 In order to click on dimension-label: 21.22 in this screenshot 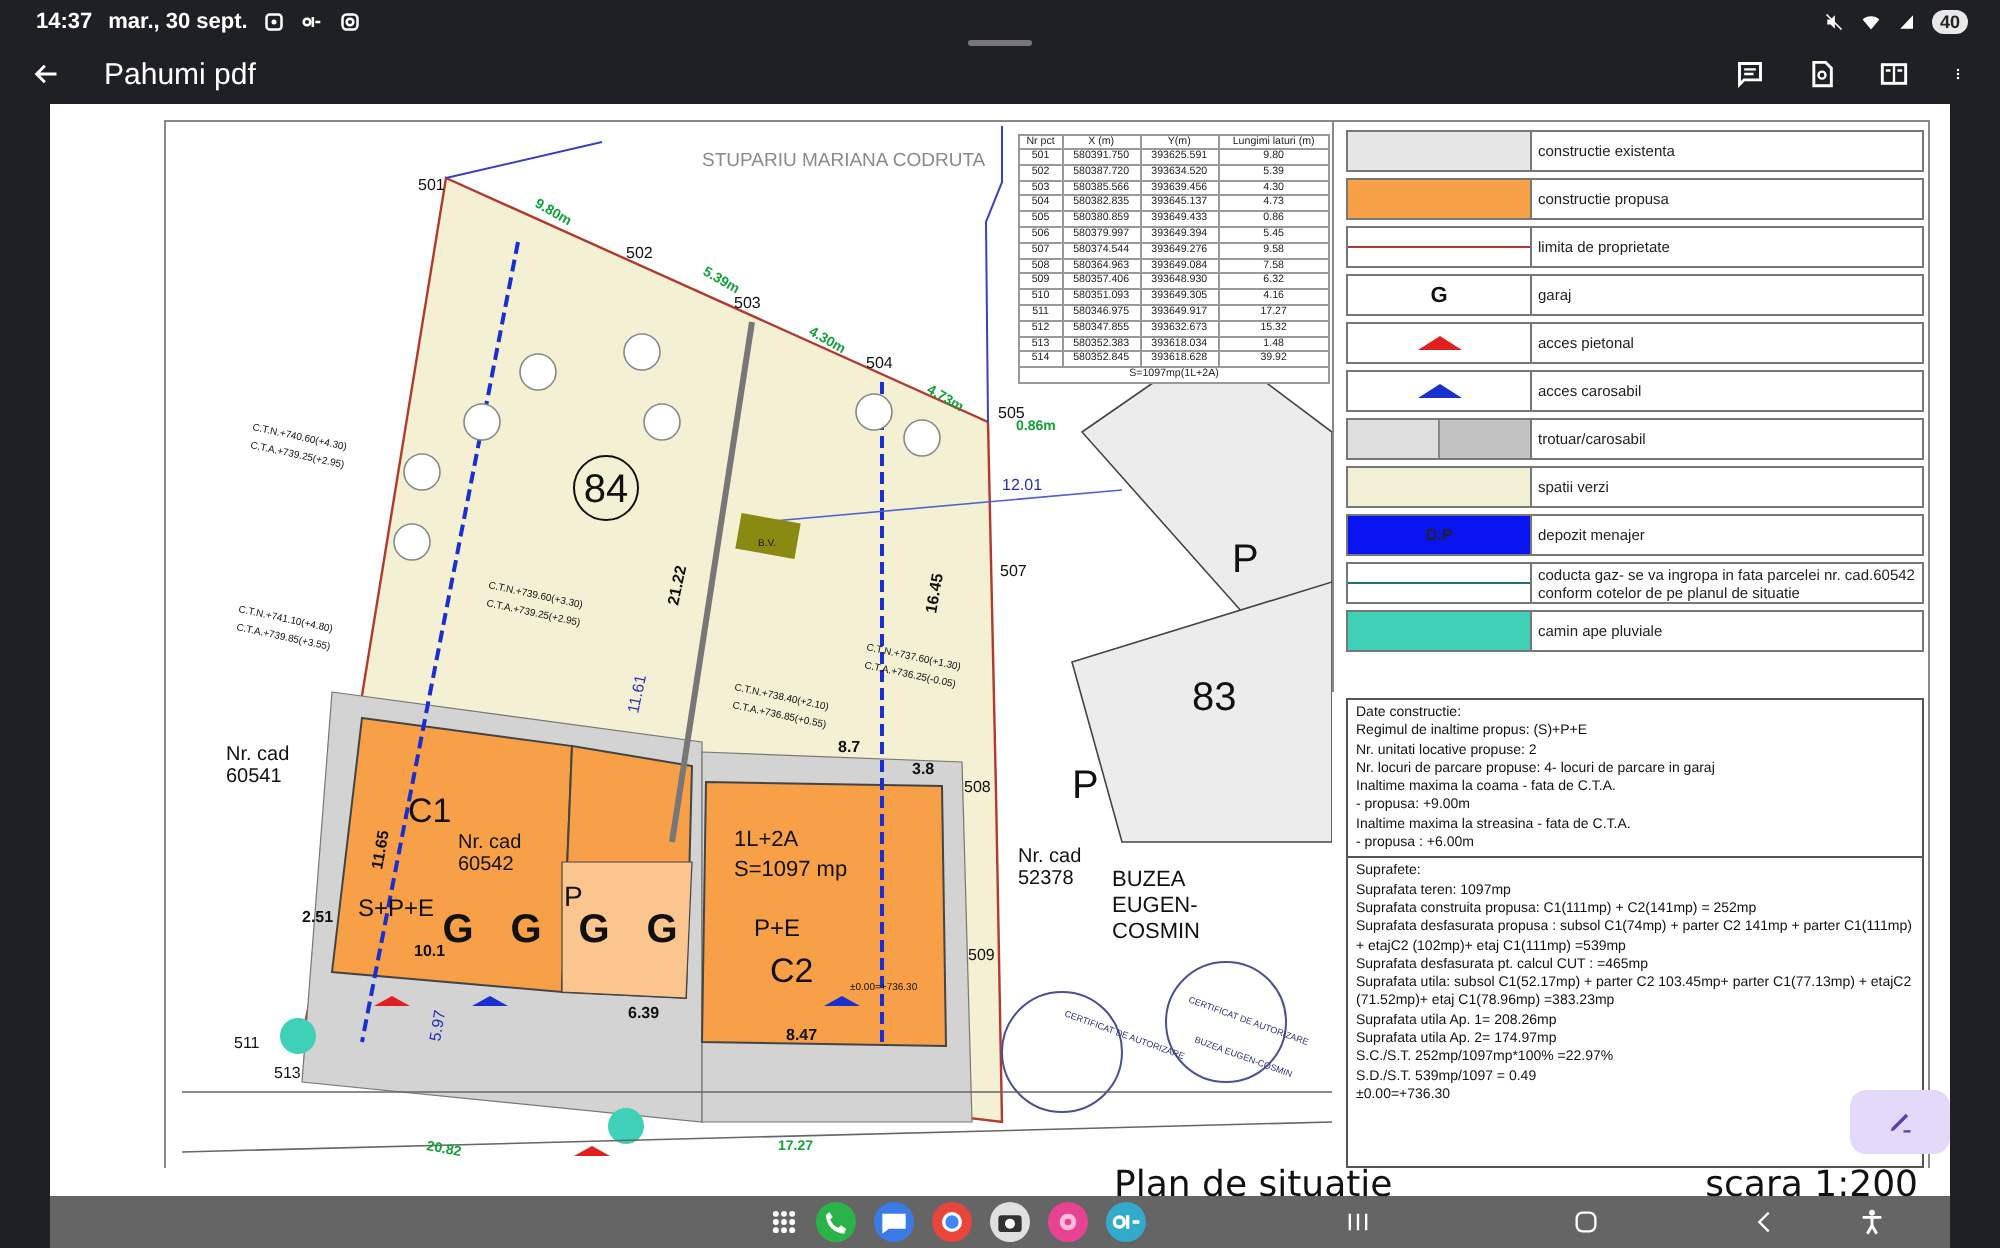, I will do `click(677, 585)`.